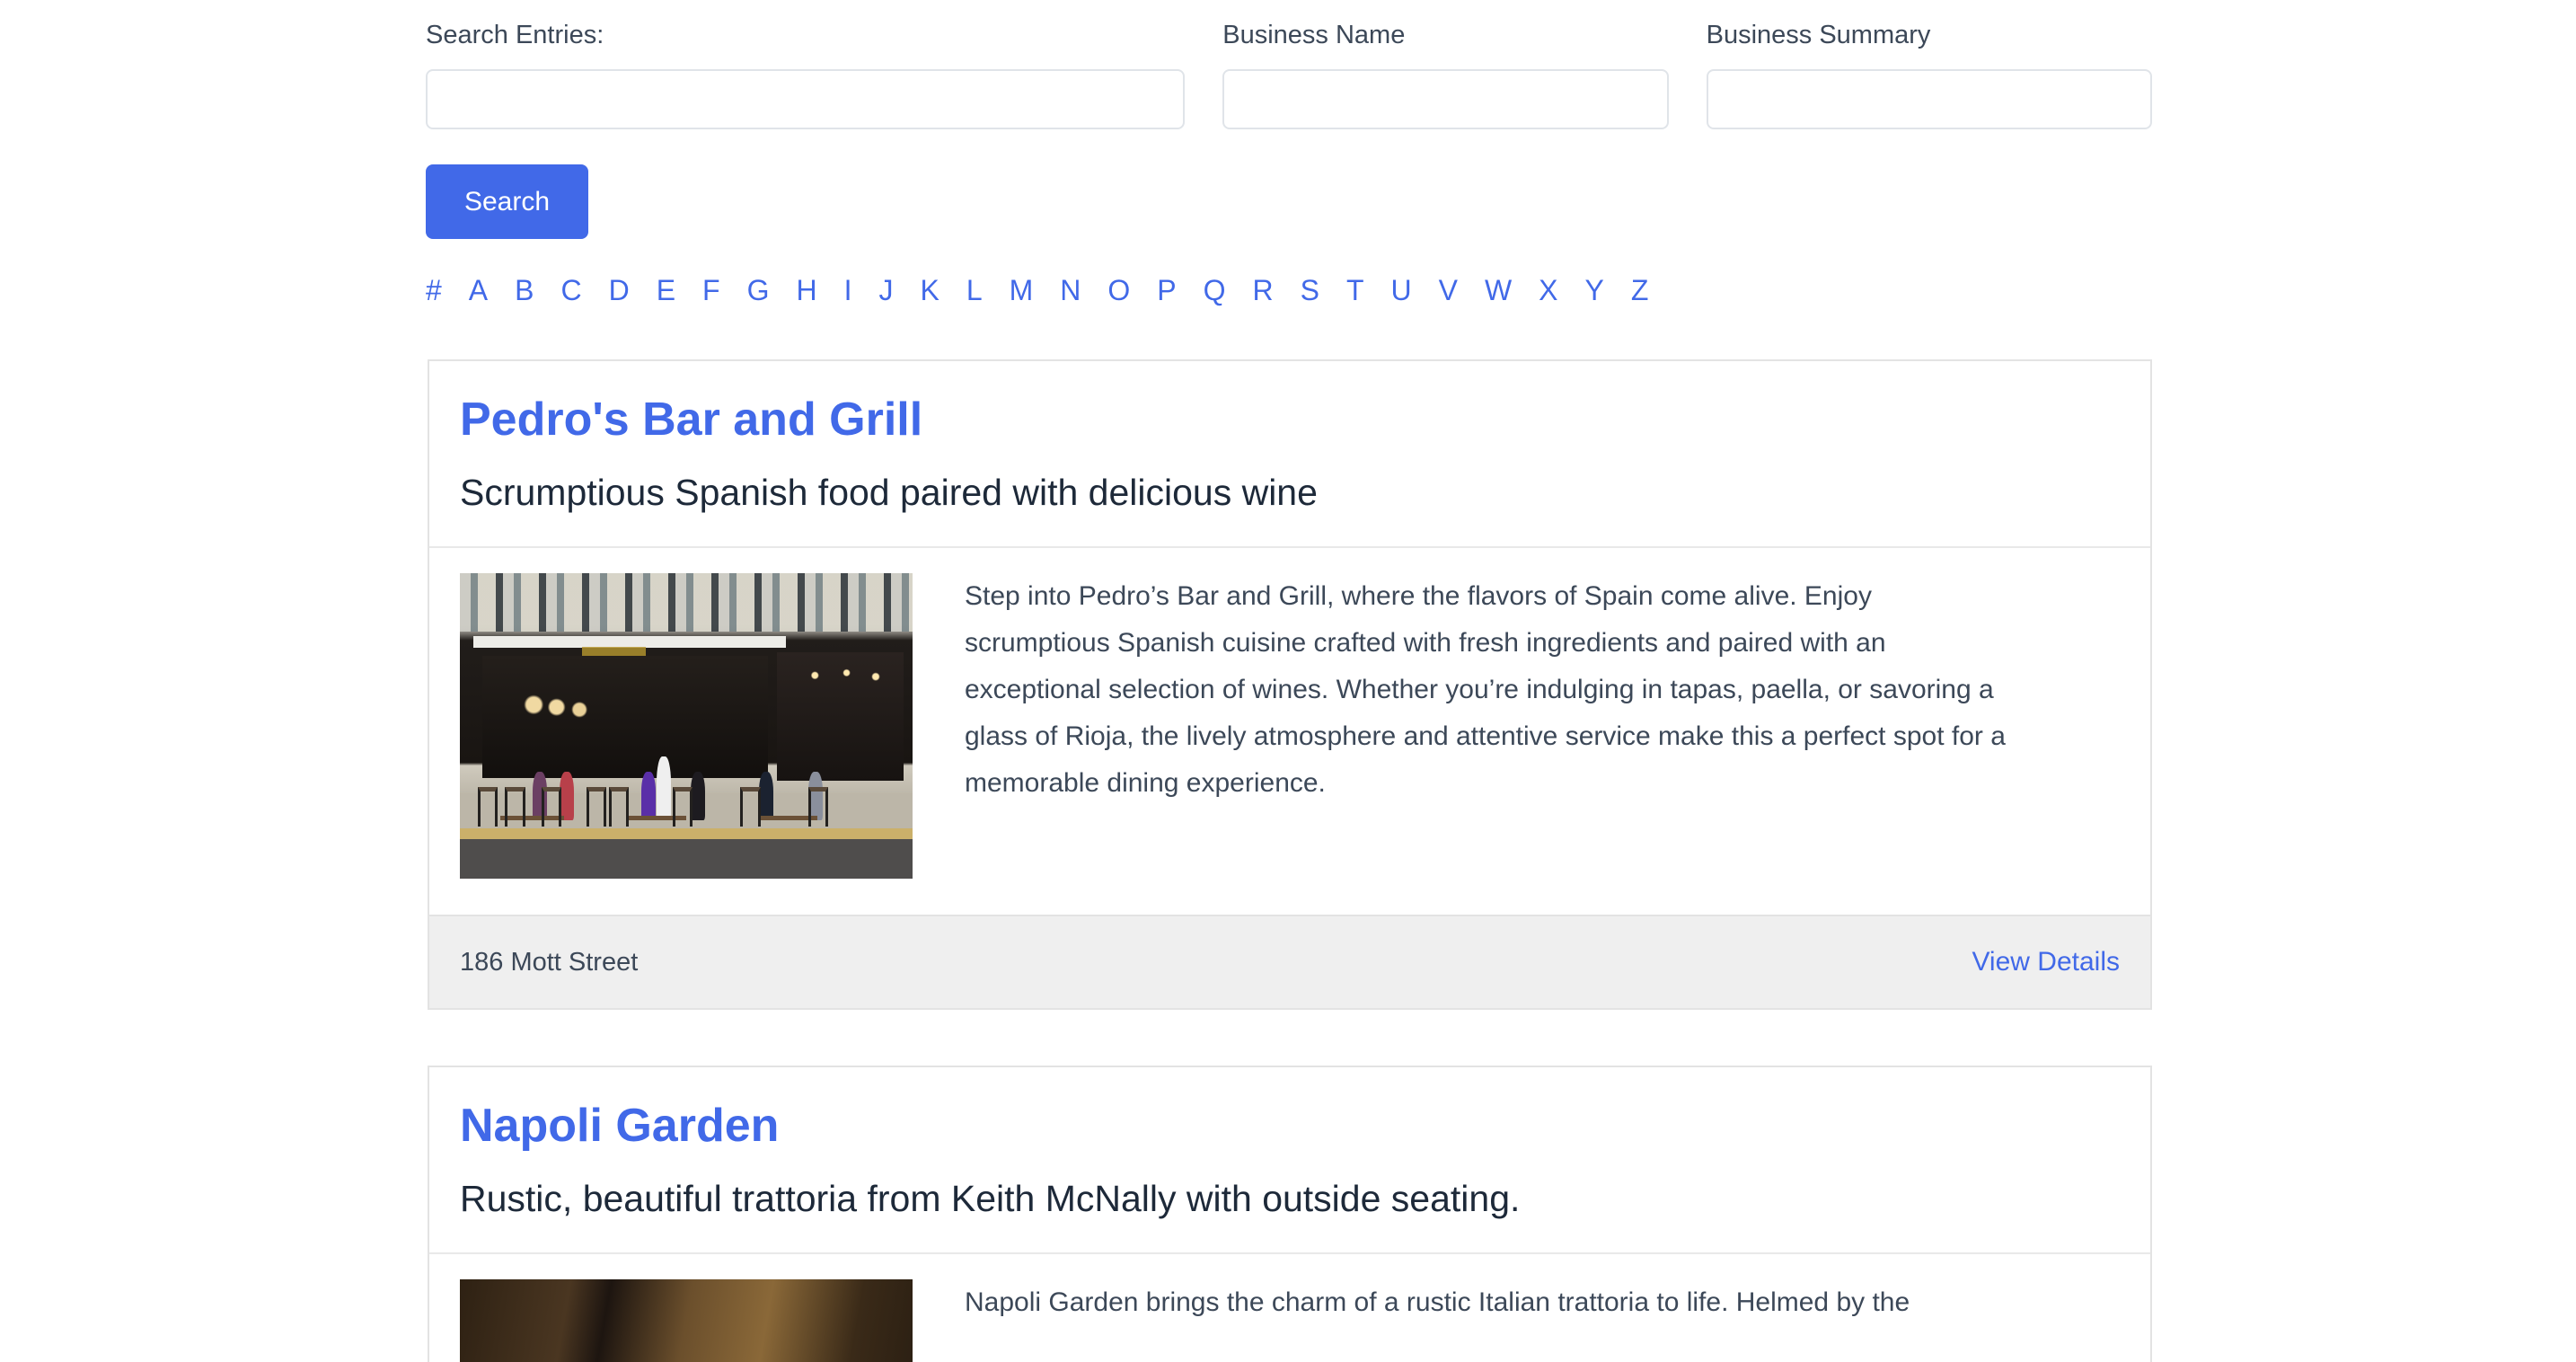 The width and height of the screenshot is (2576, 1362). Describe the element at coordinates (1498, 290) in the screenshot. I see `alphabet-link-w: W` at that location.